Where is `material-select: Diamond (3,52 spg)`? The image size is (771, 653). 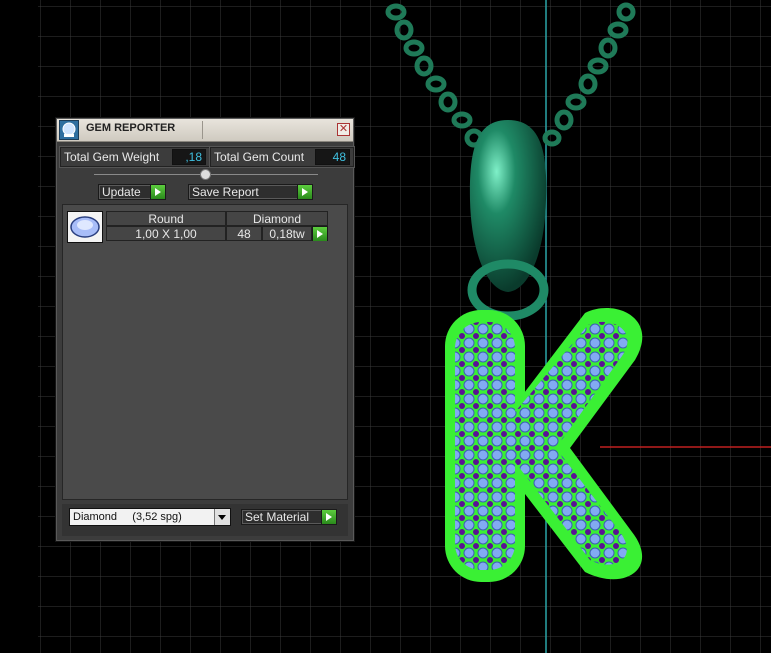
material-select: Diamond (3,52 spg) is located at coordinates (150, 517).